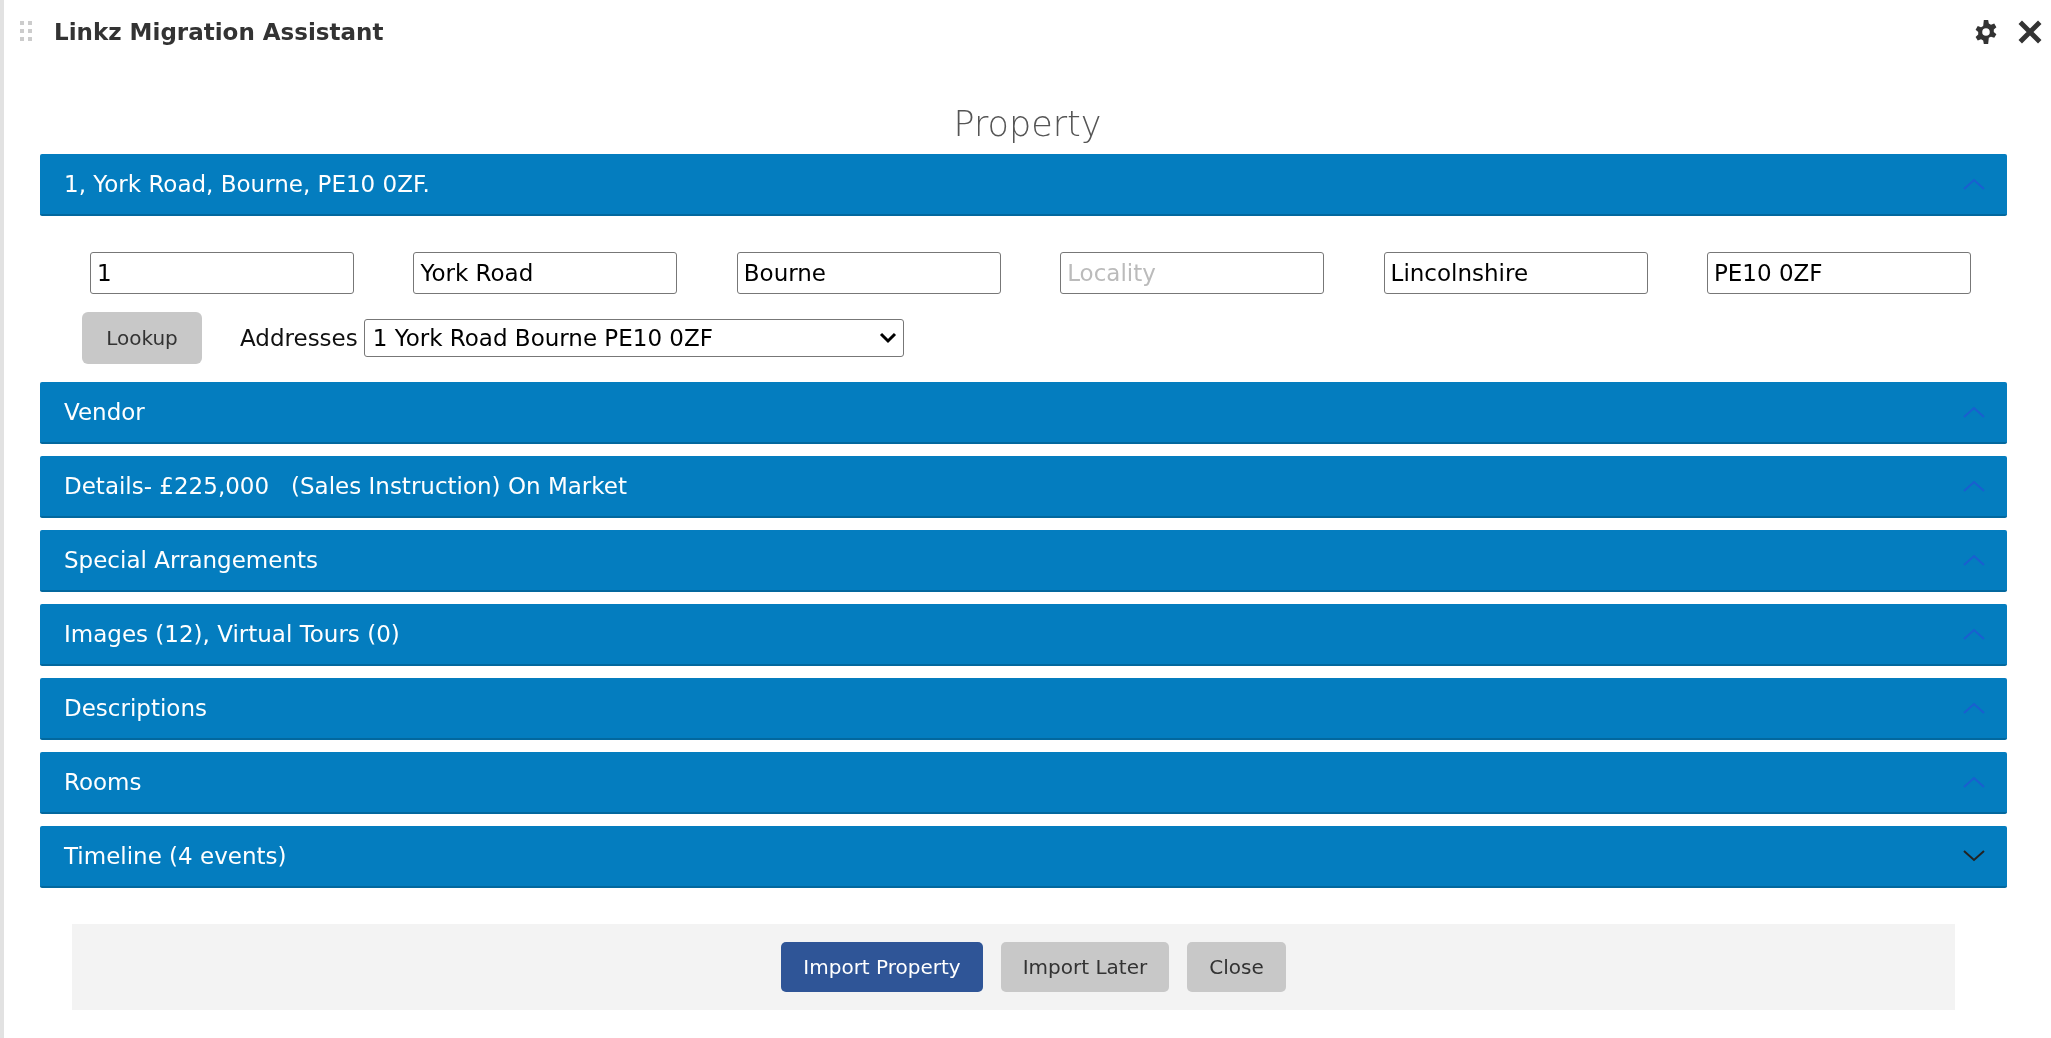 The image size is (2051, 1038). What do you see at coordinates (1023, 413) in the screenshot?
I see `section-header: Vendor` at bounding box center [1023, 413].